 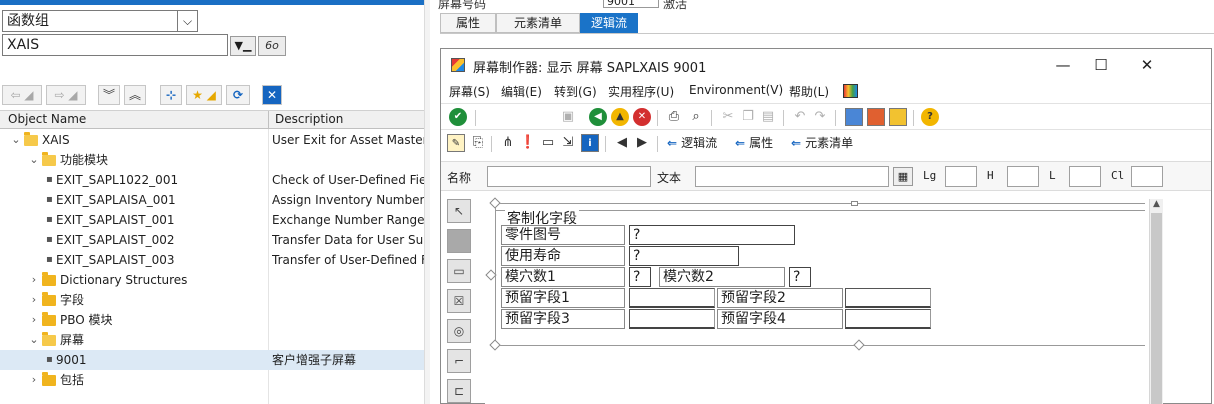 I want to click on info-icon: i, so click(x=590, y=143).